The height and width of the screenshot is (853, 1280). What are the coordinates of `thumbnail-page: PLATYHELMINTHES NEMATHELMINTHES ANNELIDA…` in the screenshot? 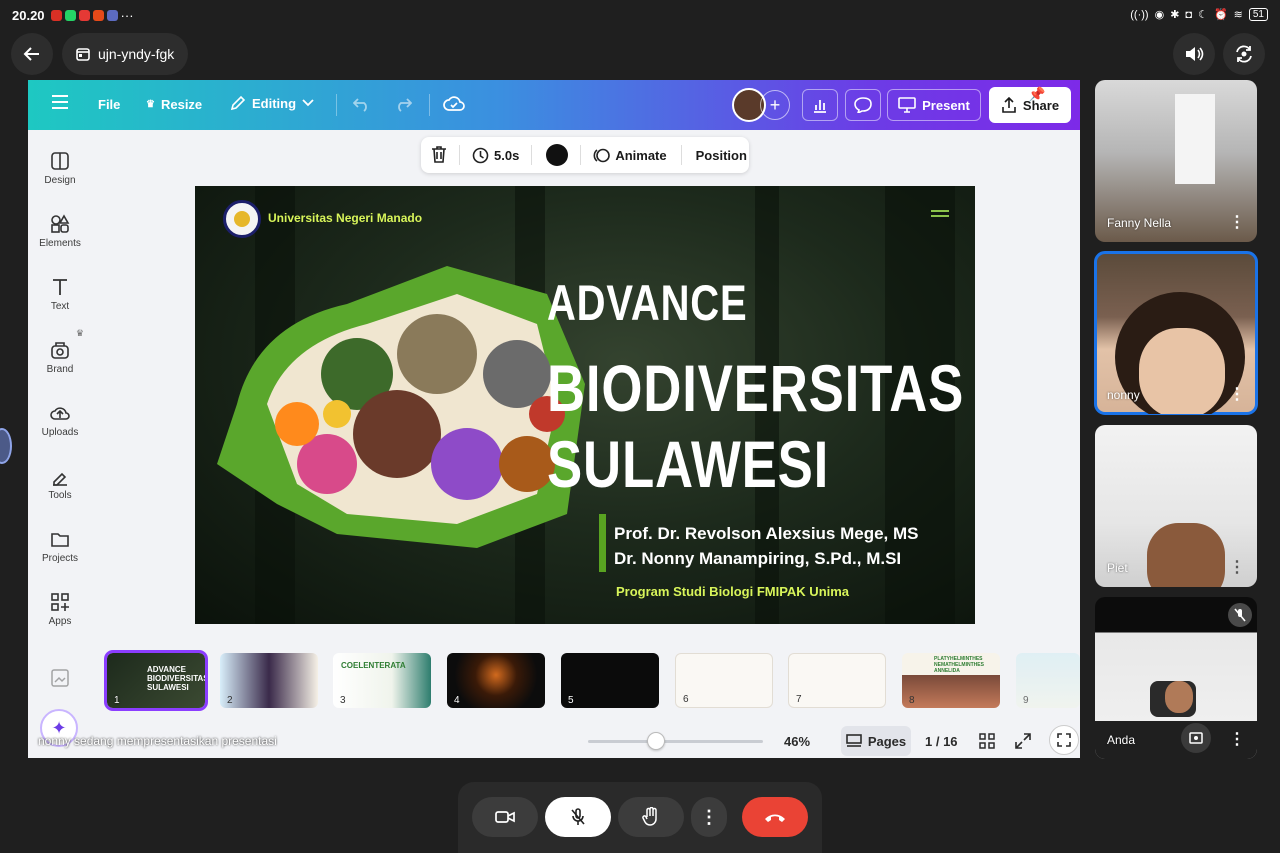 It's located at (951, 680).